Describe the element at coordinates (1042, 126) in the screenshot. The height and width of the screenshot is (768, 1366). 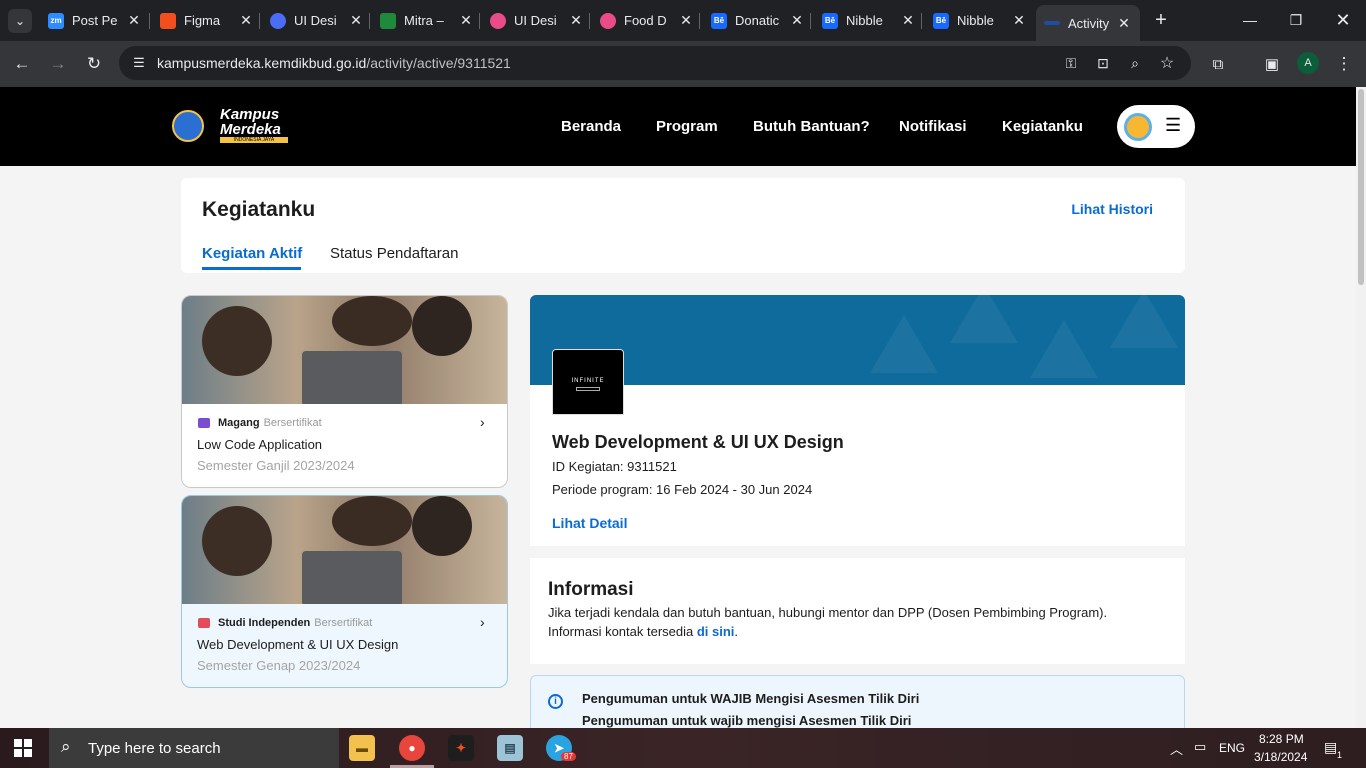
I see `nav-kegiatanku: Kegiatanku` at that location.